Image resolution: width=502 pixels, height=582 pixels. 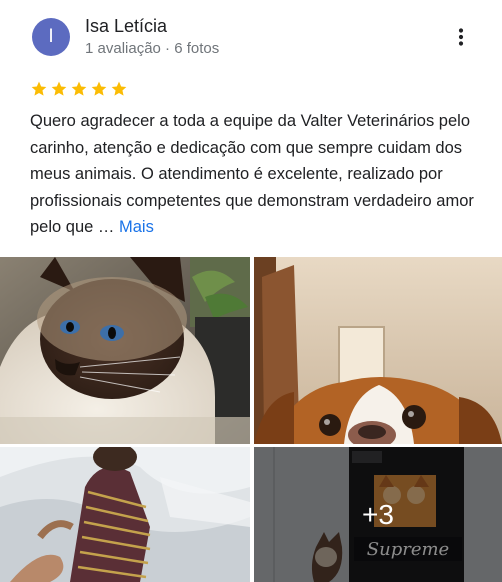 I want to click on read-more-link: Mais, so click(x=136, y=227).